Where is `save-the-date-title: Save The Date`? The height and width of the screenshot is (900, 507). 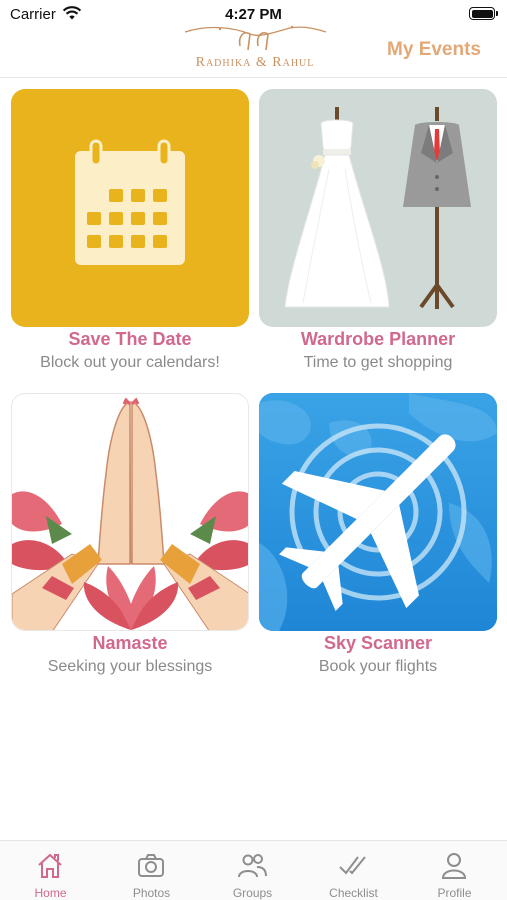
save-the-date-title: Save The Date is located at coordinates (130, 339).